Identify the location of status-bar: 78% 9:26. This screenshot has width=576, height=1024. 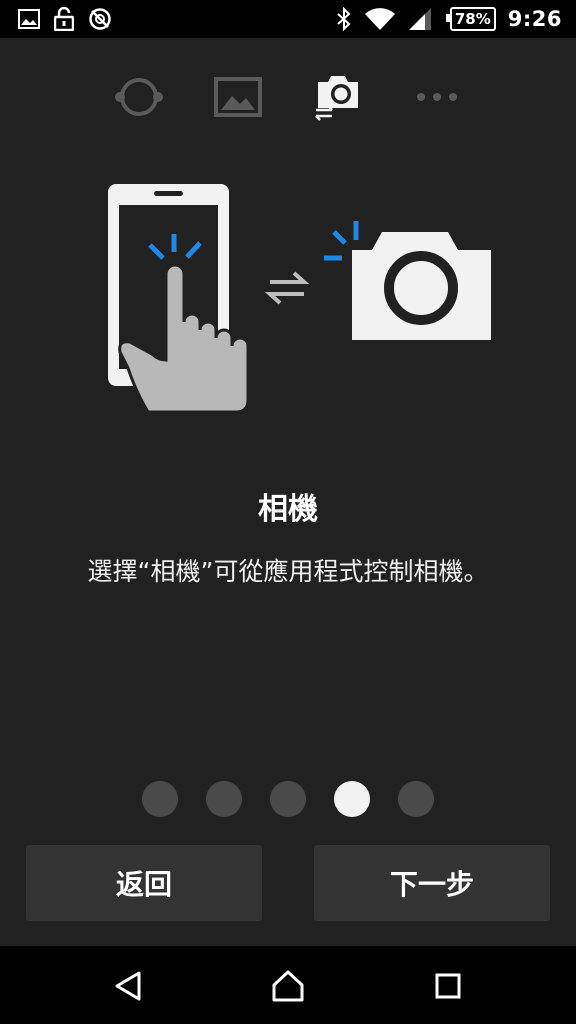
(288, 19).